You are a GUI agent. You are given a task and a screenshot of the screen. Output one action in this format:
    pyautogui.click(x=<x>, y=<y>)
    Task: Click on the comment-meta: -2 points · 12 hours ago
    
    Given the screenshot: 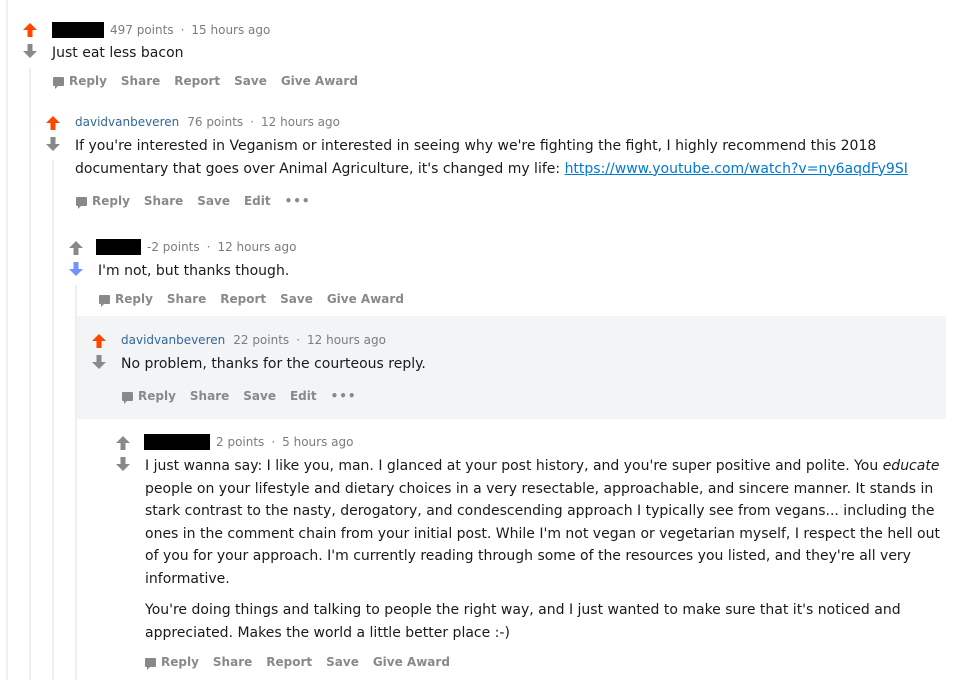 What is the action you would take?
    pyautogui.click(x=196, y=247)
    